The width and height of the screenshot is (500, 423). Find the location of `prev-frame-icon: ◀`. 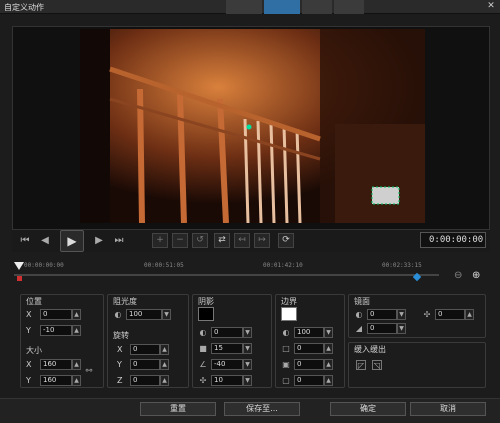

prev-frame-icon: ◀ is located at coordinates (45, 241).